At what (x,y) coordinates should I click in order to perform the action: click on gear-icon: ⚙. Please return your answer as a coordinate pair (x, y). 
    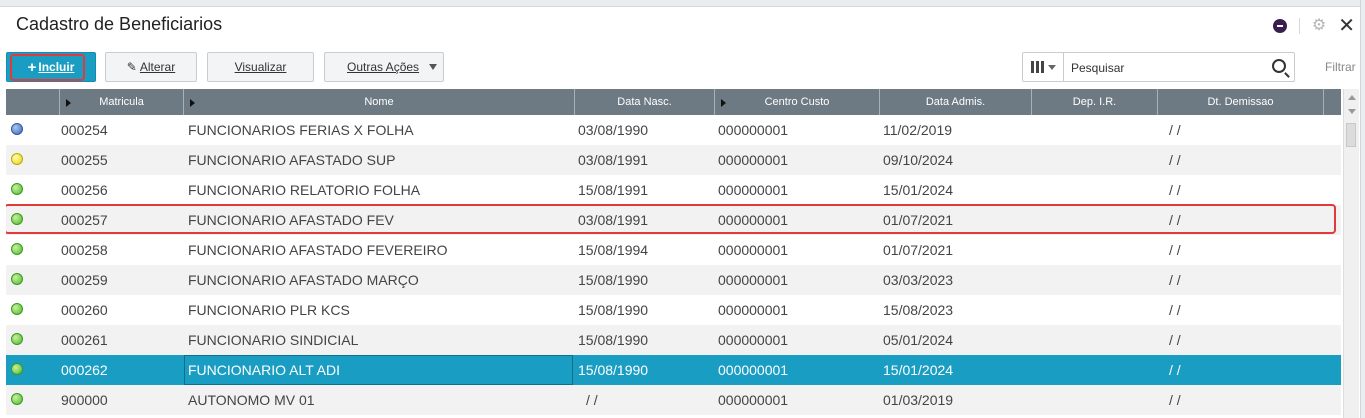
    Looking at the image, I should click on (1319, 26).